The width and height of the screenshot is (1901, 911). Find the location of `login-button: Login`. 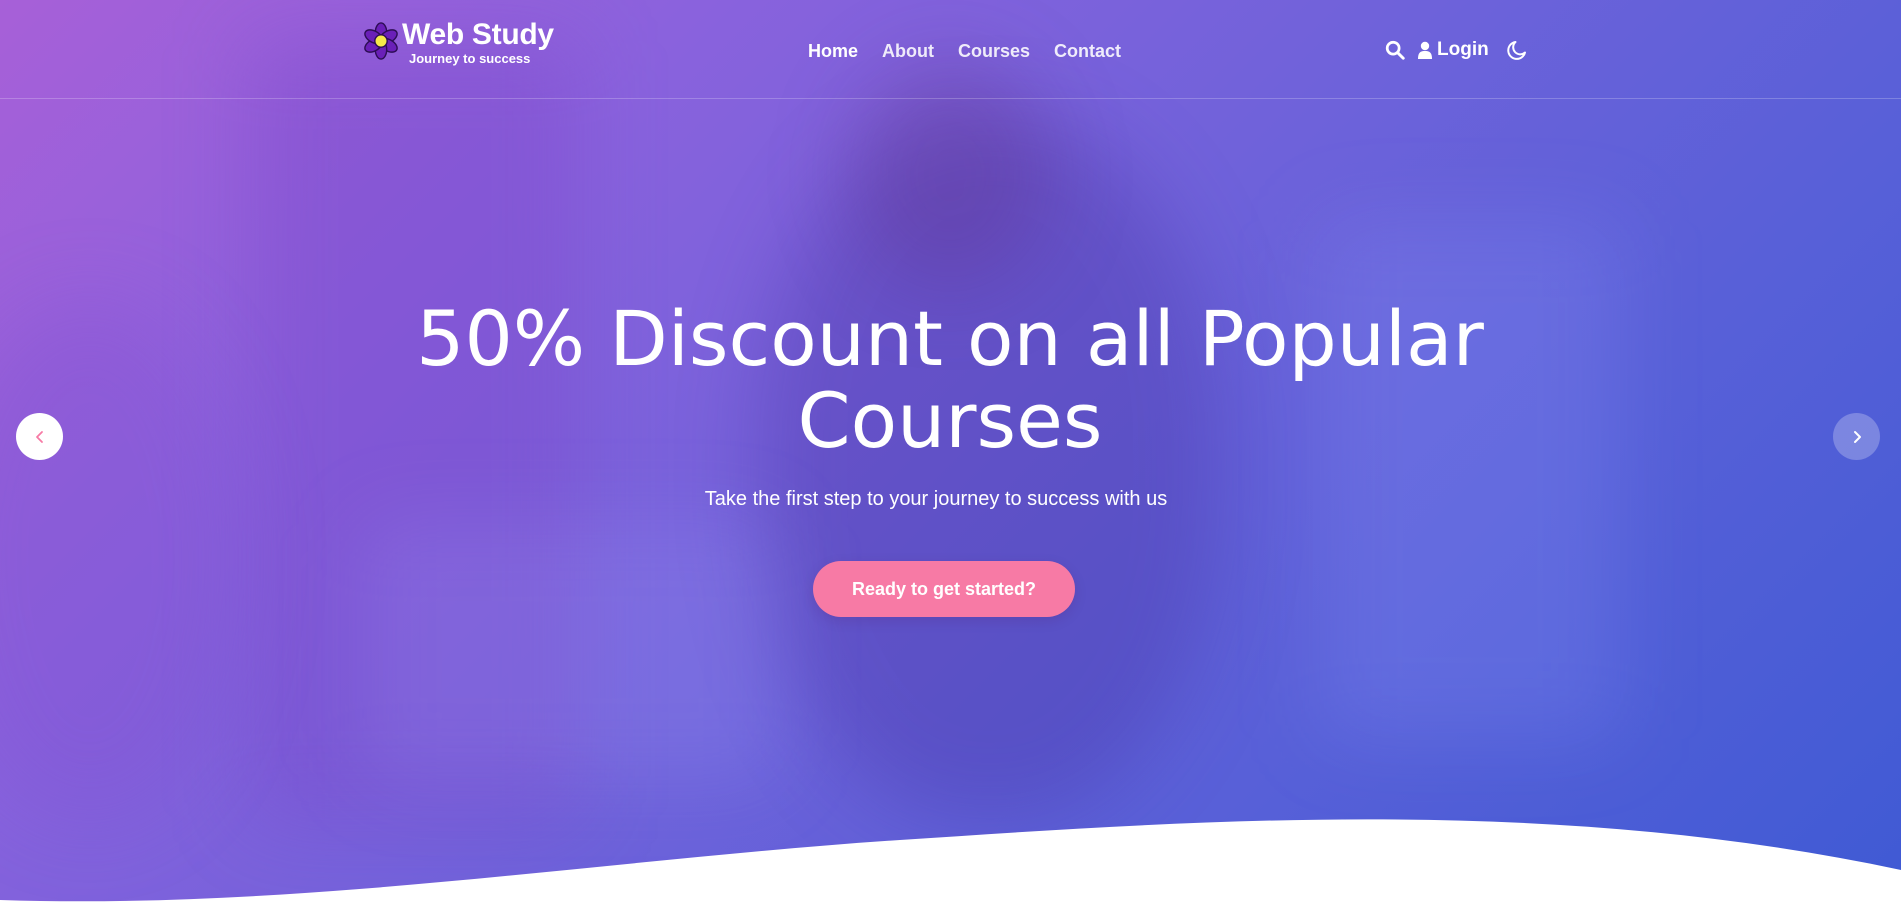

login-button: Login is located at coordinates (1453, 50).